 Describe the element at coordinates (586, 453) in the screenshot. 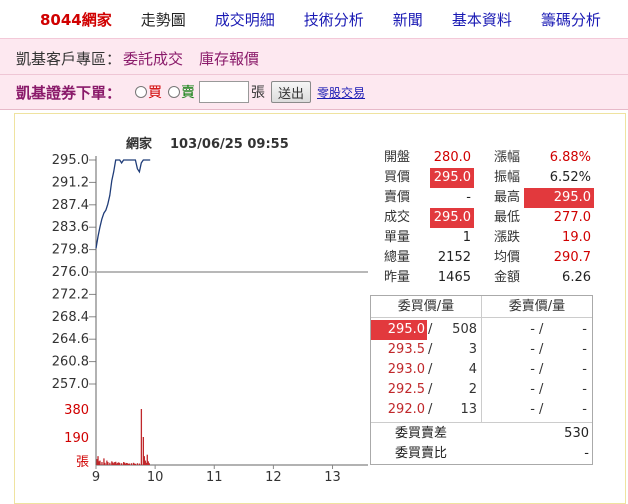

I see `bid-ask-ratio-value: -` at that location.